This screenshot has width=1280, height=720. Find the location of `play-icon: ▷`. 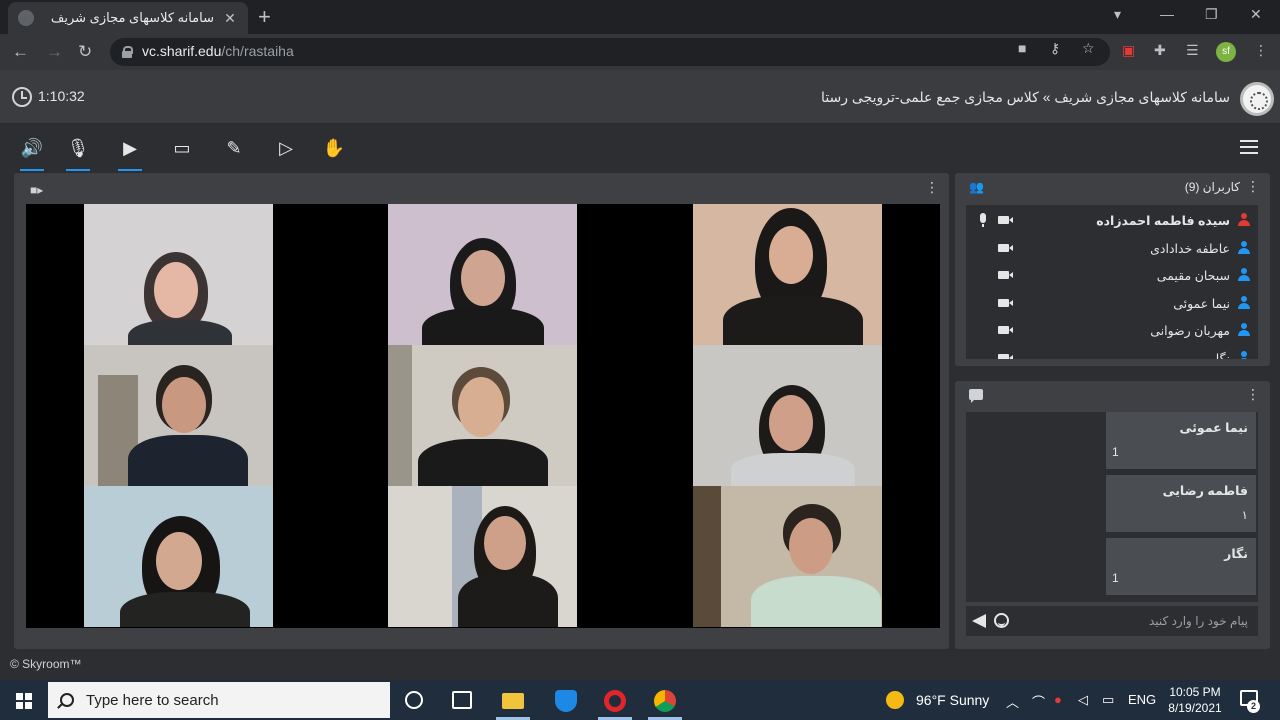

play-icon: ▷ is located at coordinates (286, 148).